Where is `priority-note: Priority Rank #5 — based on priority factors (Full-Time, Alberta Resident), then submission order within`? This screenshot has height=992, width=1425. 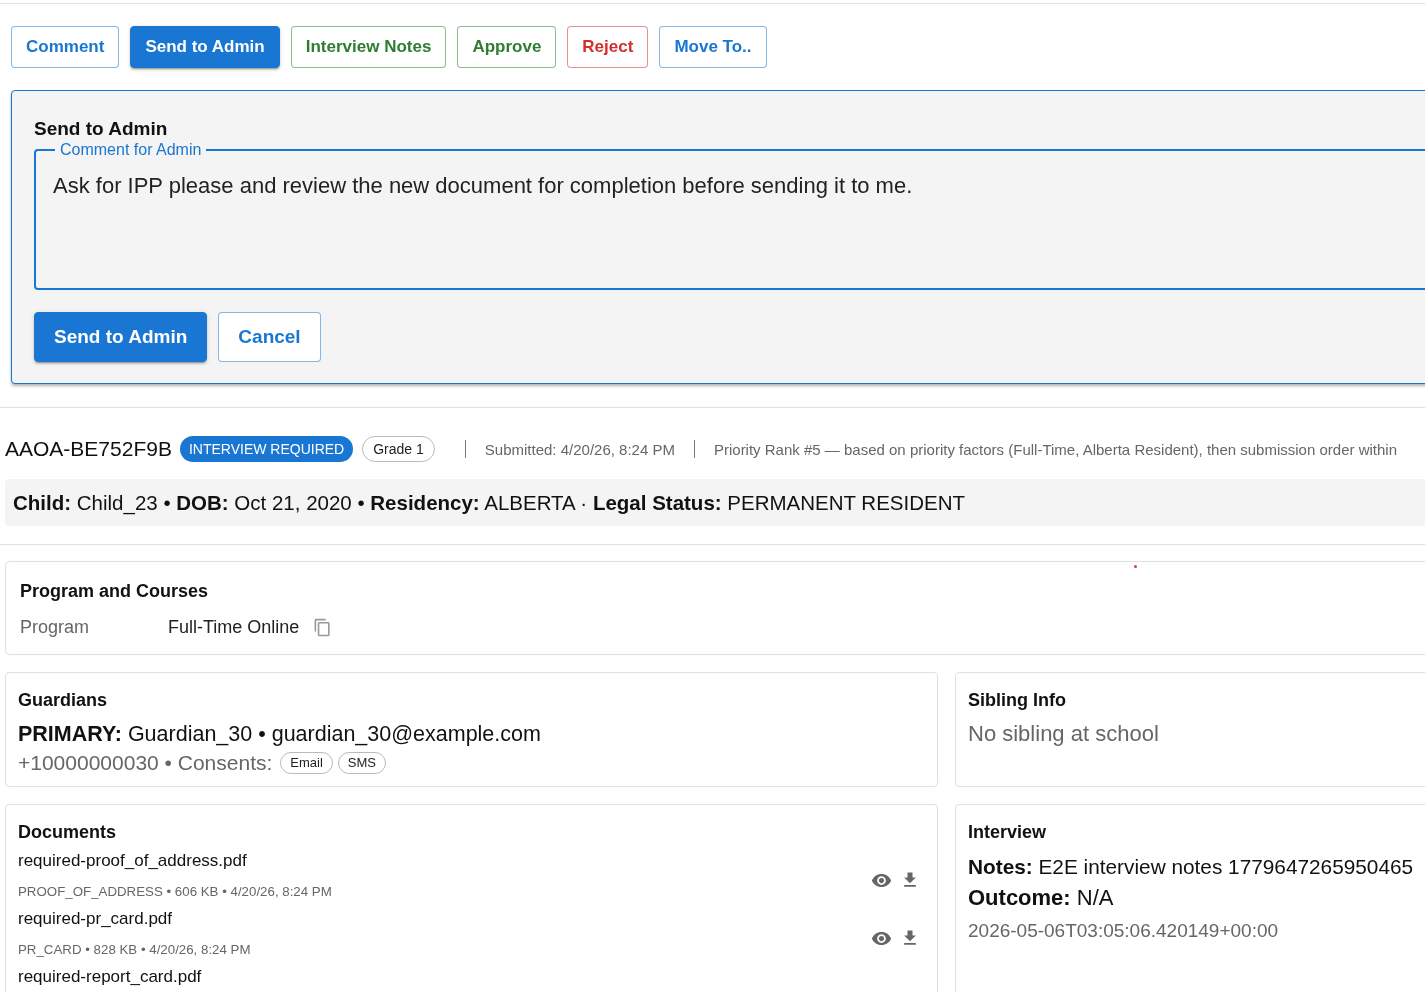
priority-note: Priority Rank #5 — based on priority factors (Full-Time, Alberta Resident), then submission order within is located at coordinates (1055, 449).